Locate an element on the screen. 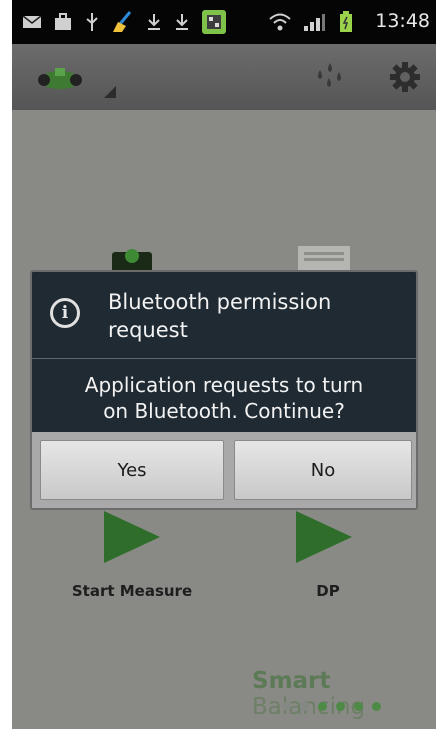 Image resolution: width=446 pixels, height=729 pixels. dialog-header: i Bluetooth permission request is located at coordinates (224, 315).